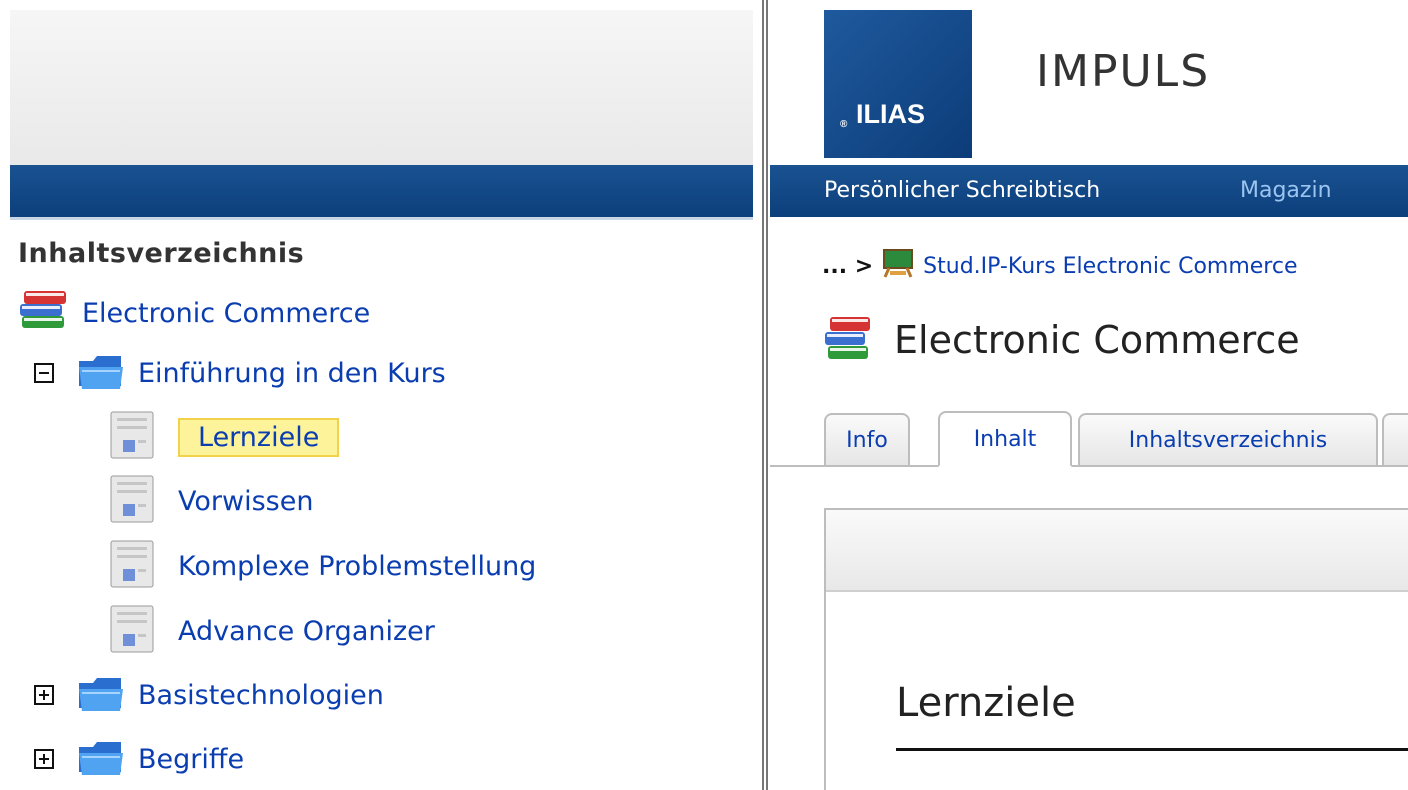 The height and width of the screenshot is (790, 1408). What do you see at coordinates (1117, 551) in the screenshot?
I see `content-toolbar` at bounding box center [1117, 551].